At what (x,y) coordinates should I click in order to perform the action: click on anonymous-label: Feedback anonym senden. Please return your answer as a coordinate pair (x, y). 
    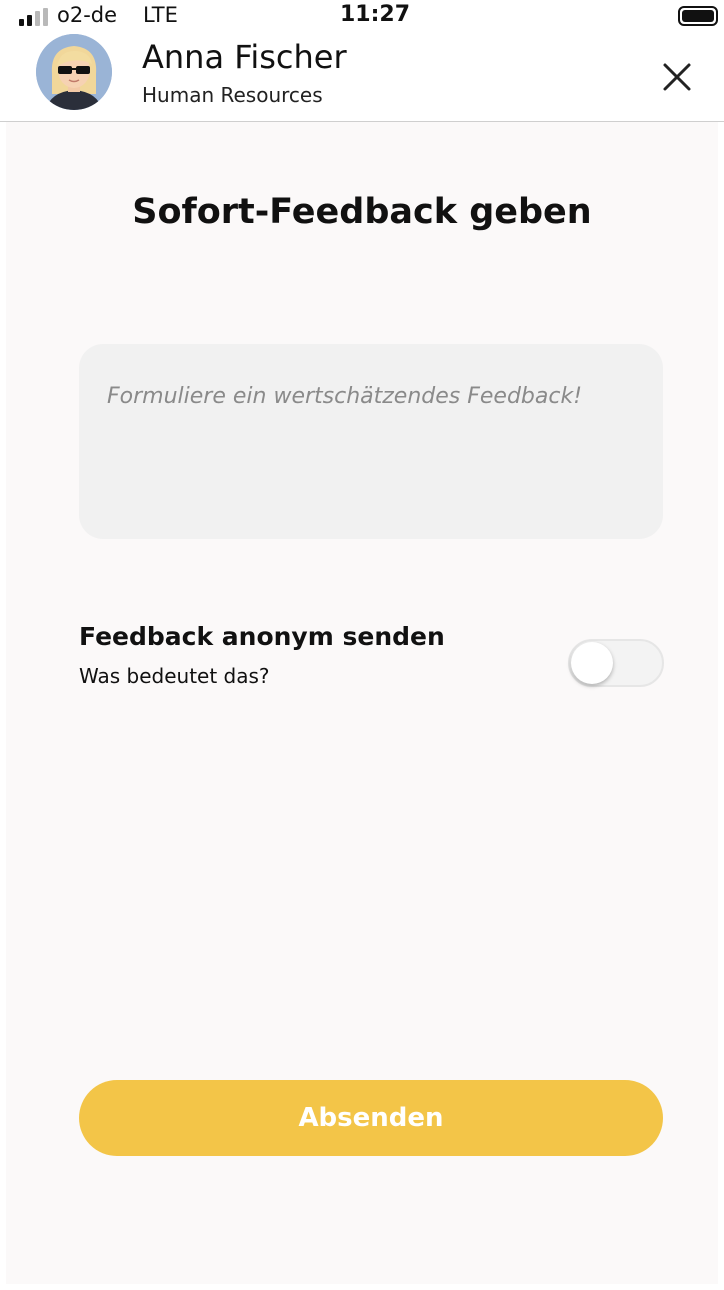
    Looking at the image, I should click on (262, 636).